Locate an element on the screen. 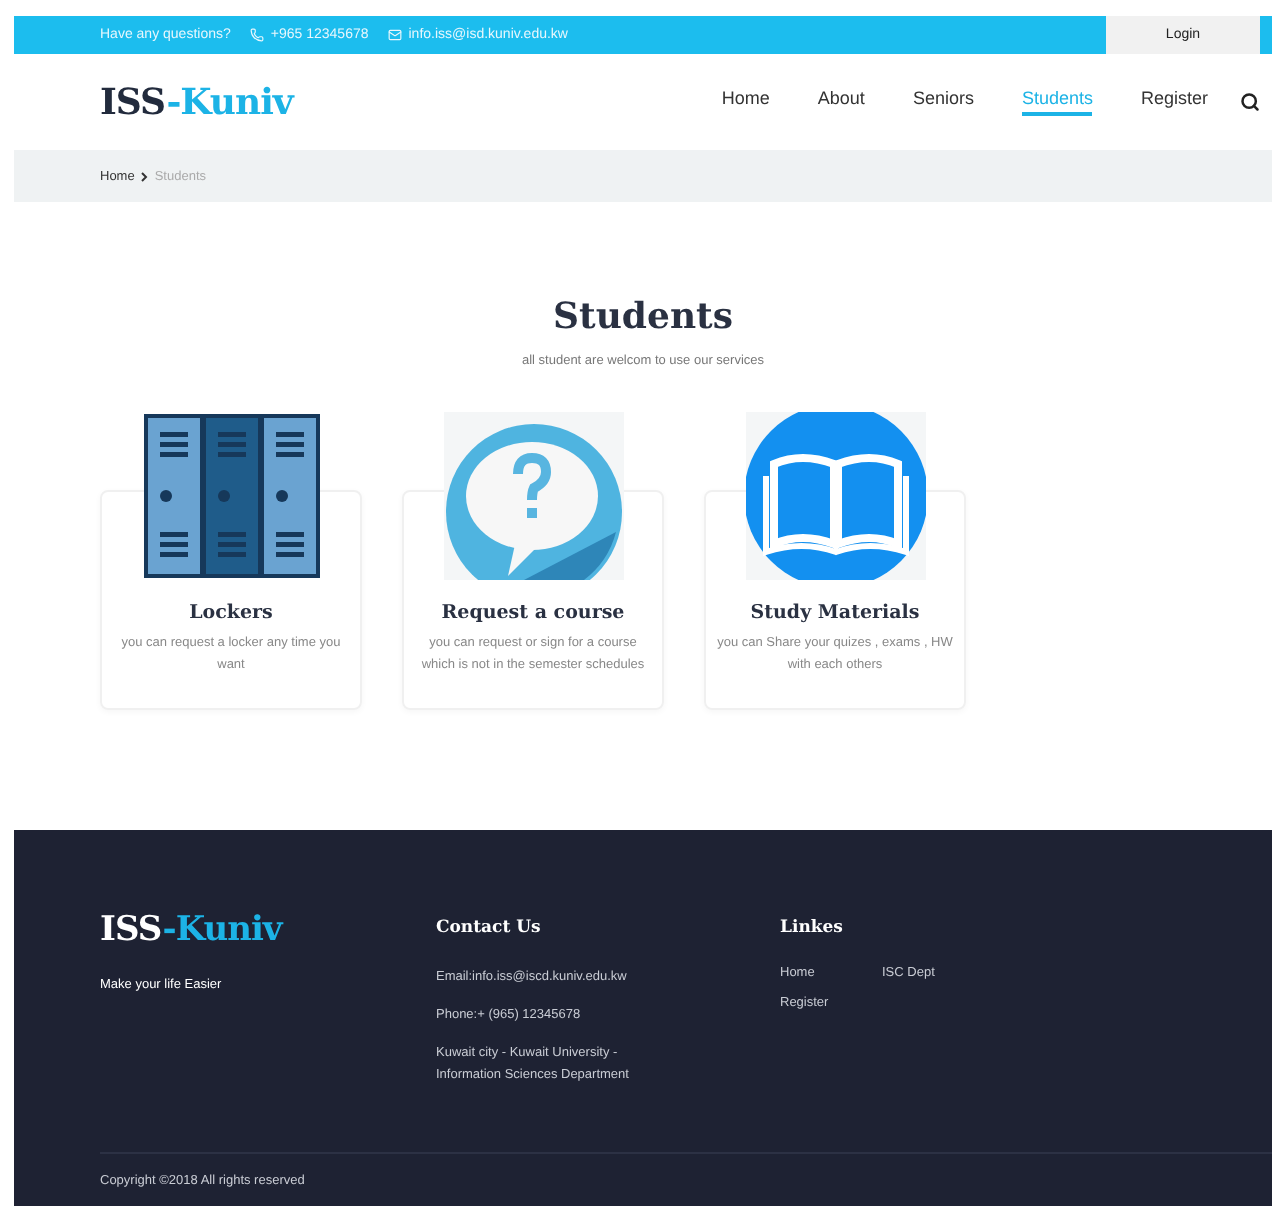 The width and height of the screenshot is (1286, 1206). card-title: Study Materials is located at coordinates (835, 613).